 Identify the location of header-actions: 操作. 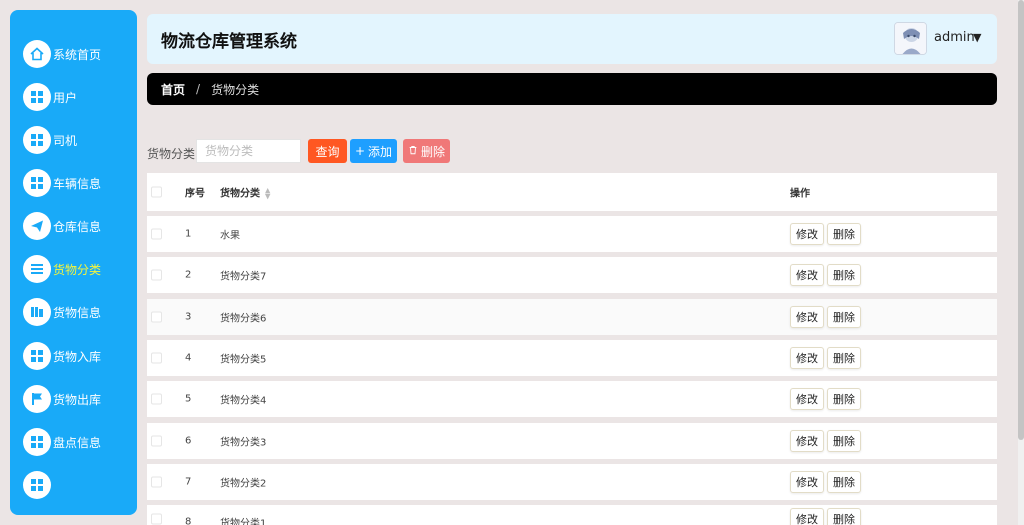
(800, 194).